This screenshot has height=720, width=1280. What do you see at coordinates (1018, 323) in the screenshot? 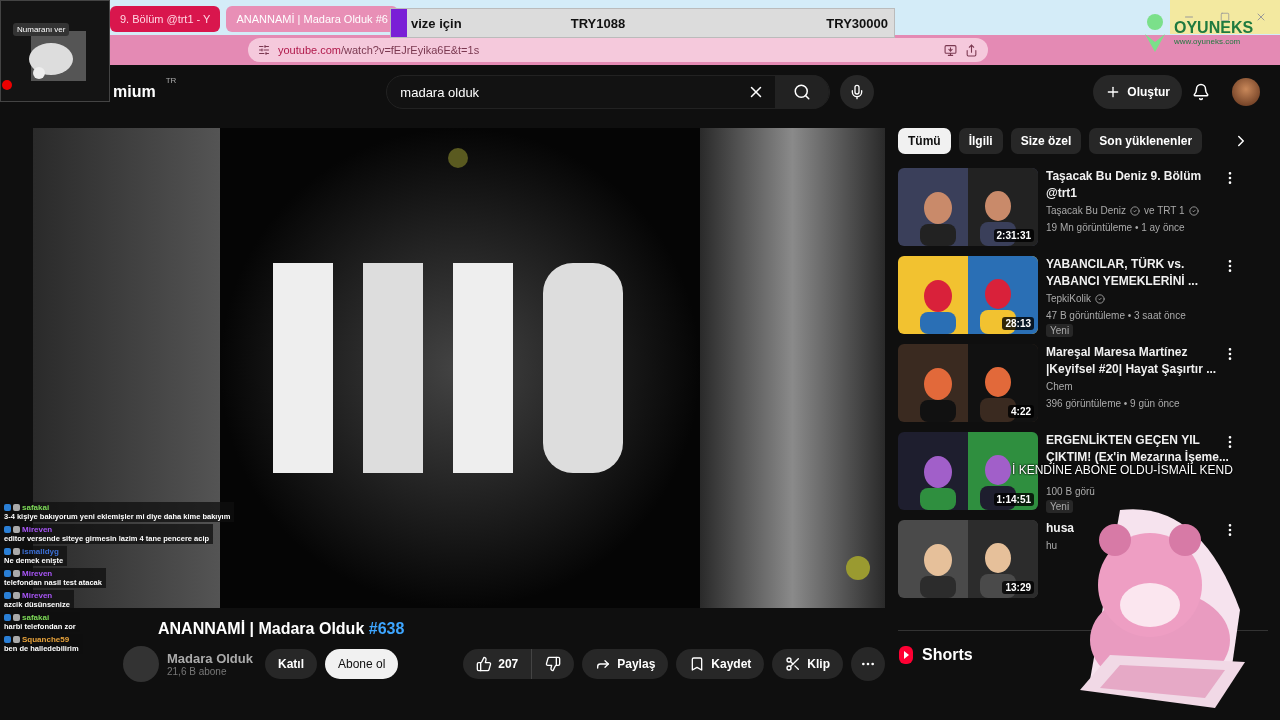
I see `video-duration: 28:13` at bounding box center [1018, 323].